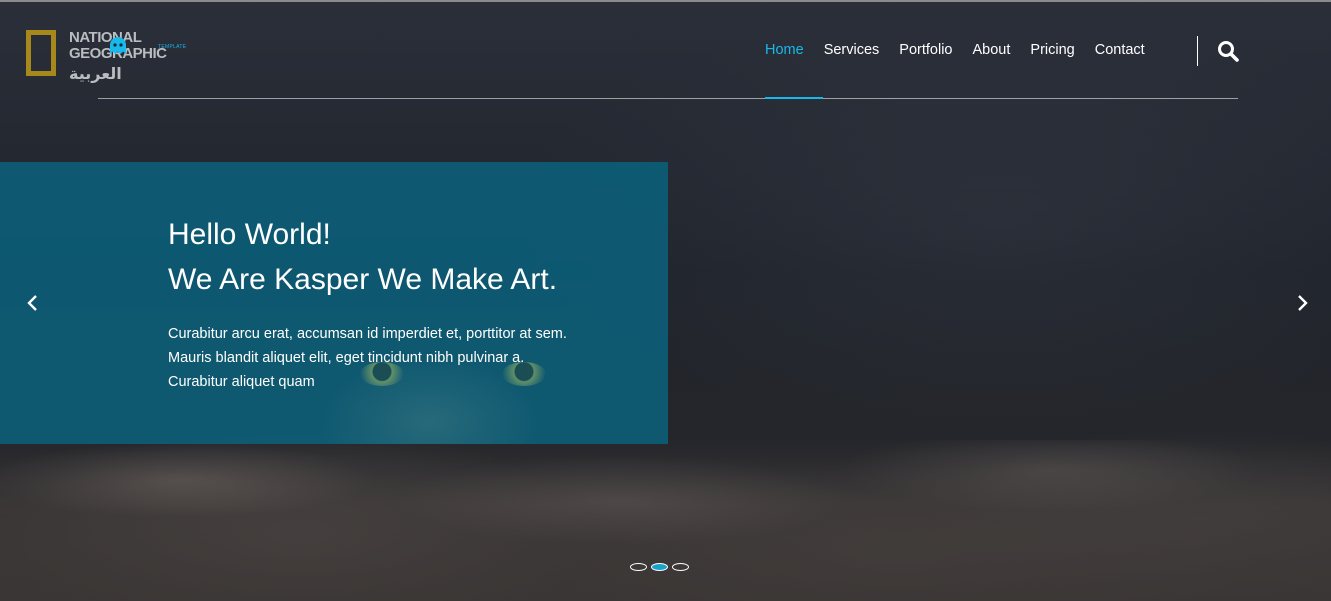 Image resolution: width=1331 pixels, height=601 pixels. What do you see at coordinates (363, 279) in the screenshot?
I see `hero-heading-line-2: We Are Kasper We Make Art.` at bounding box center [363, 279].